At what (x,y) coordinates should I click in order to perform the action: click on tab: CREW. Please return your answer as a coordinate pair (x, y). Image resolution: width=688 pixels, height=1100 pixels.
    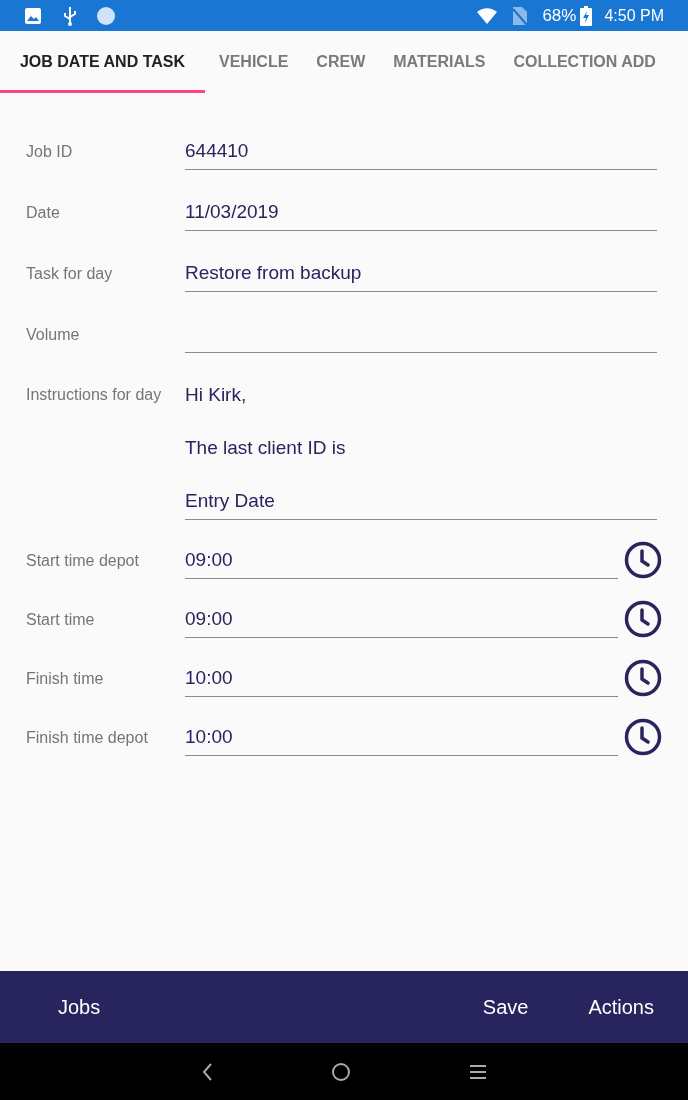
    Looking at the image, I should click on (341, 62).